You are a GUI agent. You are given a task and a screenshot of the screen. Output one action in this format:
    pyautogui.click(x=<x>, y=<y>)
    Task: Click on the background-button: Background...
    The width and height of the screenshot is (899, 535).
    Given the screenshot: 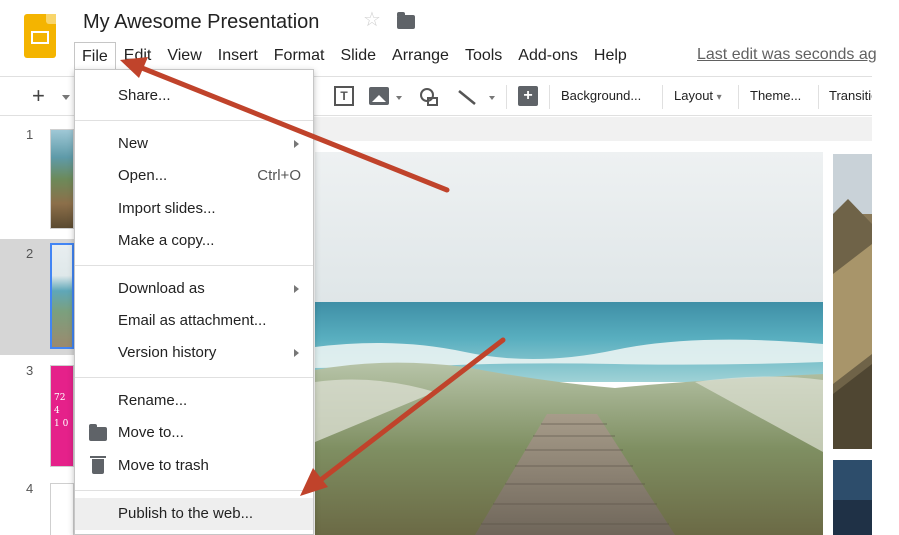 What is the action you would take?
    pyautogui.click(x=601, y=95)
    